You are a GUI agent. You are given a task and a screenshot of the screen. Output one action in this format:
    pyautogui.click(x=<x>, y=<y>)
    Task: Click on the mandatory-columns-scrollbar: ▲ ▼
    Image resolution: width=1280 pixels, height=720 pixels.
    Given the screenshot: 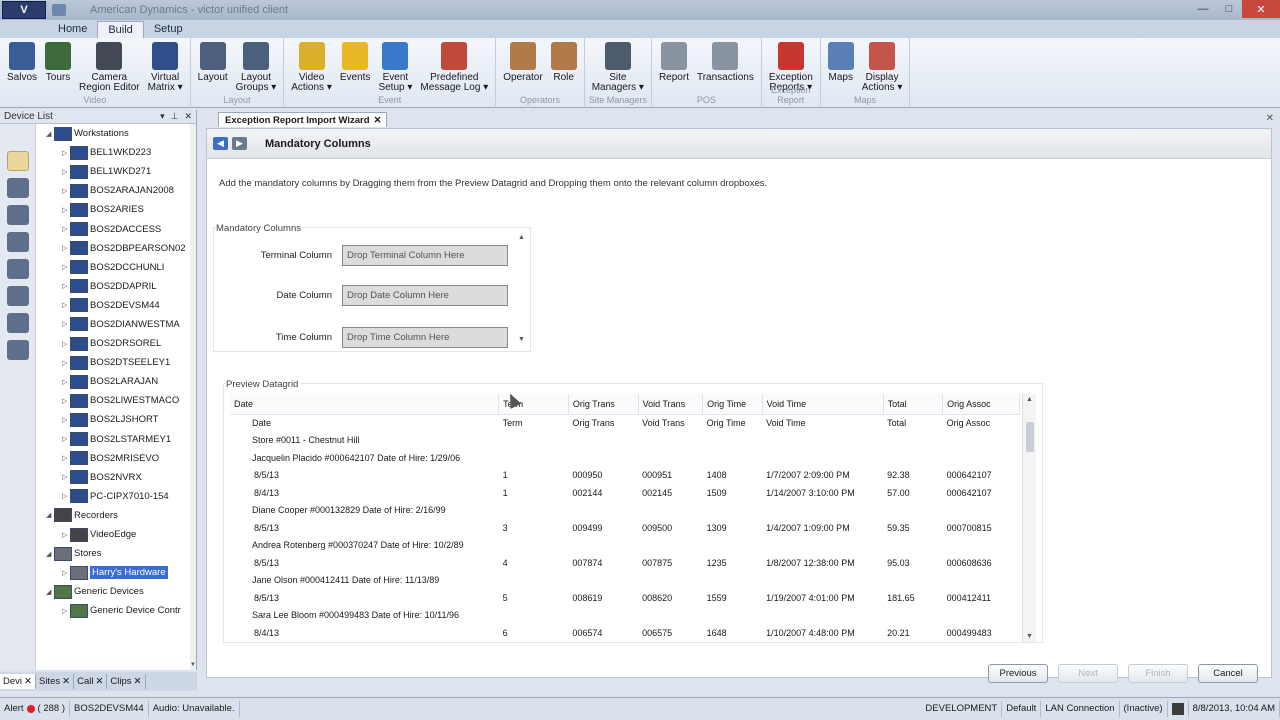 What is the action you would take?
    pyautogui.click(x=523, y=289)
    